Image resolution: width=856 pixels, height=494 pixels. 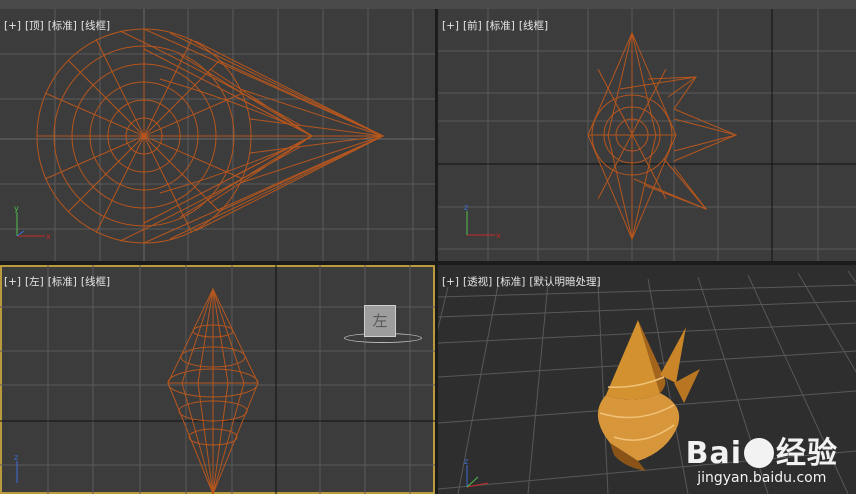 I want to click on watermark-url: jingyan.baidu.com, so click(x=762, y=478).